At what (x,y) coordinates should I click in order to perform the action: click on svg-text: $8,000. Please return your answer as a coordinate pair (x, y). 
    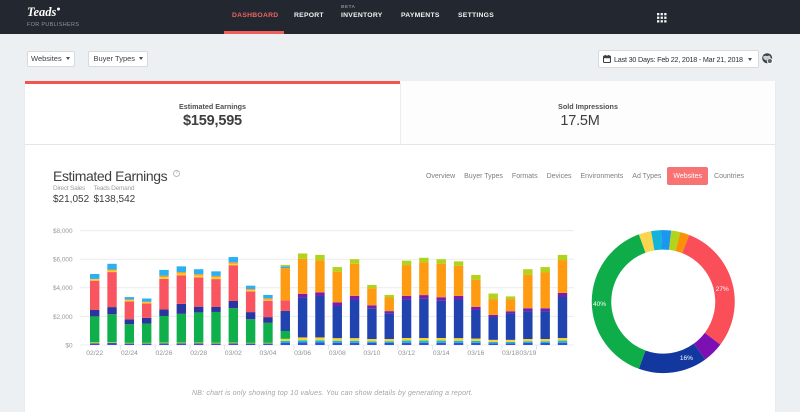
    Looking at the image, I should click on (63, 231).